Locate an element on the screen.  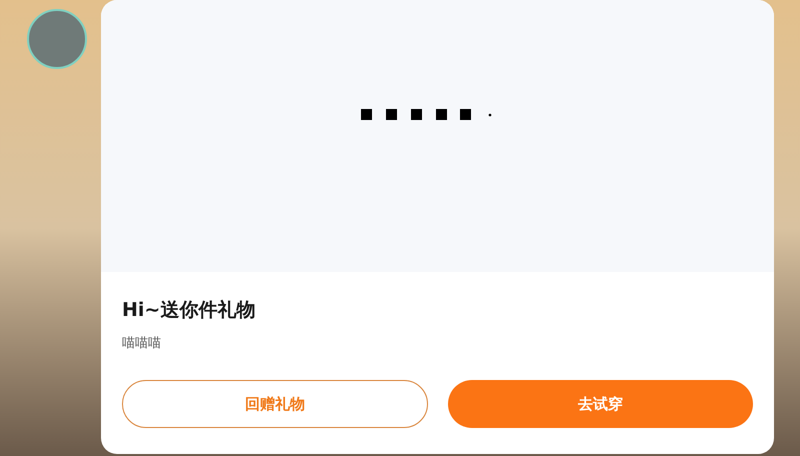
gift-title: Hi~送你件礼物 is located at coordinates (189, 310).